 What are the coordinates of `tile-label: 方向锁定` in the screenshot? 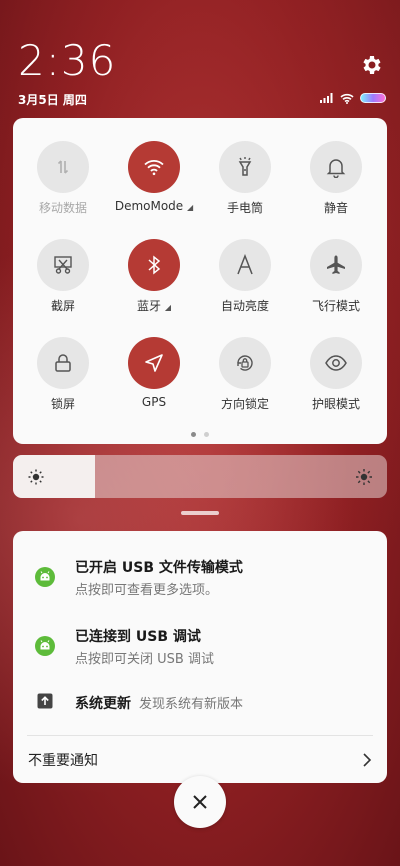 It's located at (244, 404).